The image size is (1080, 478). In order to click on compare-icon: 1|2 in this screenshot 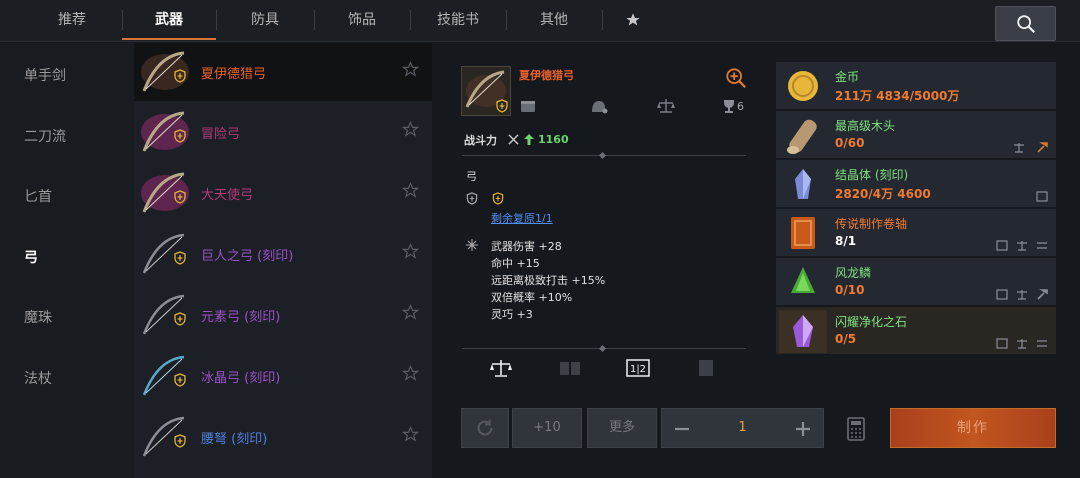, I will do `click(638, 368)`.